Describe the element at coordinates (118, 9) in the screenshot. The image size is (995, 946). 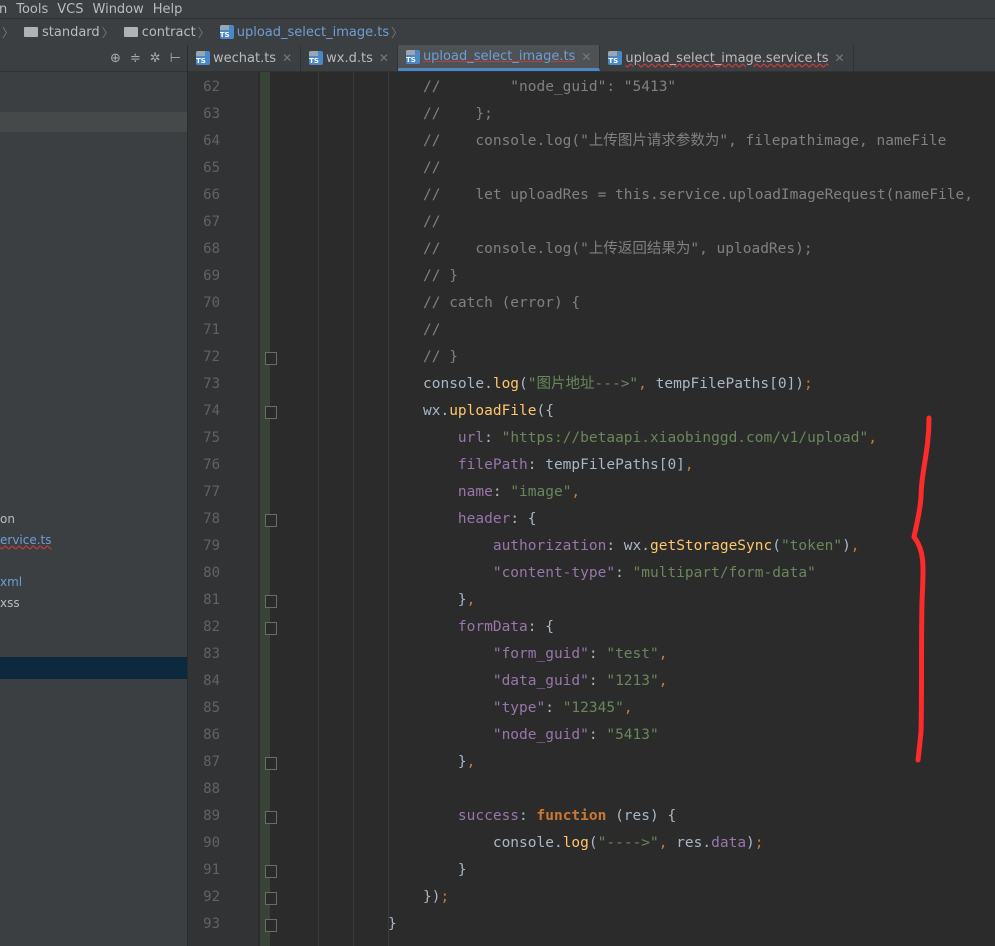
I see `menu-item-window: Window` at that location.